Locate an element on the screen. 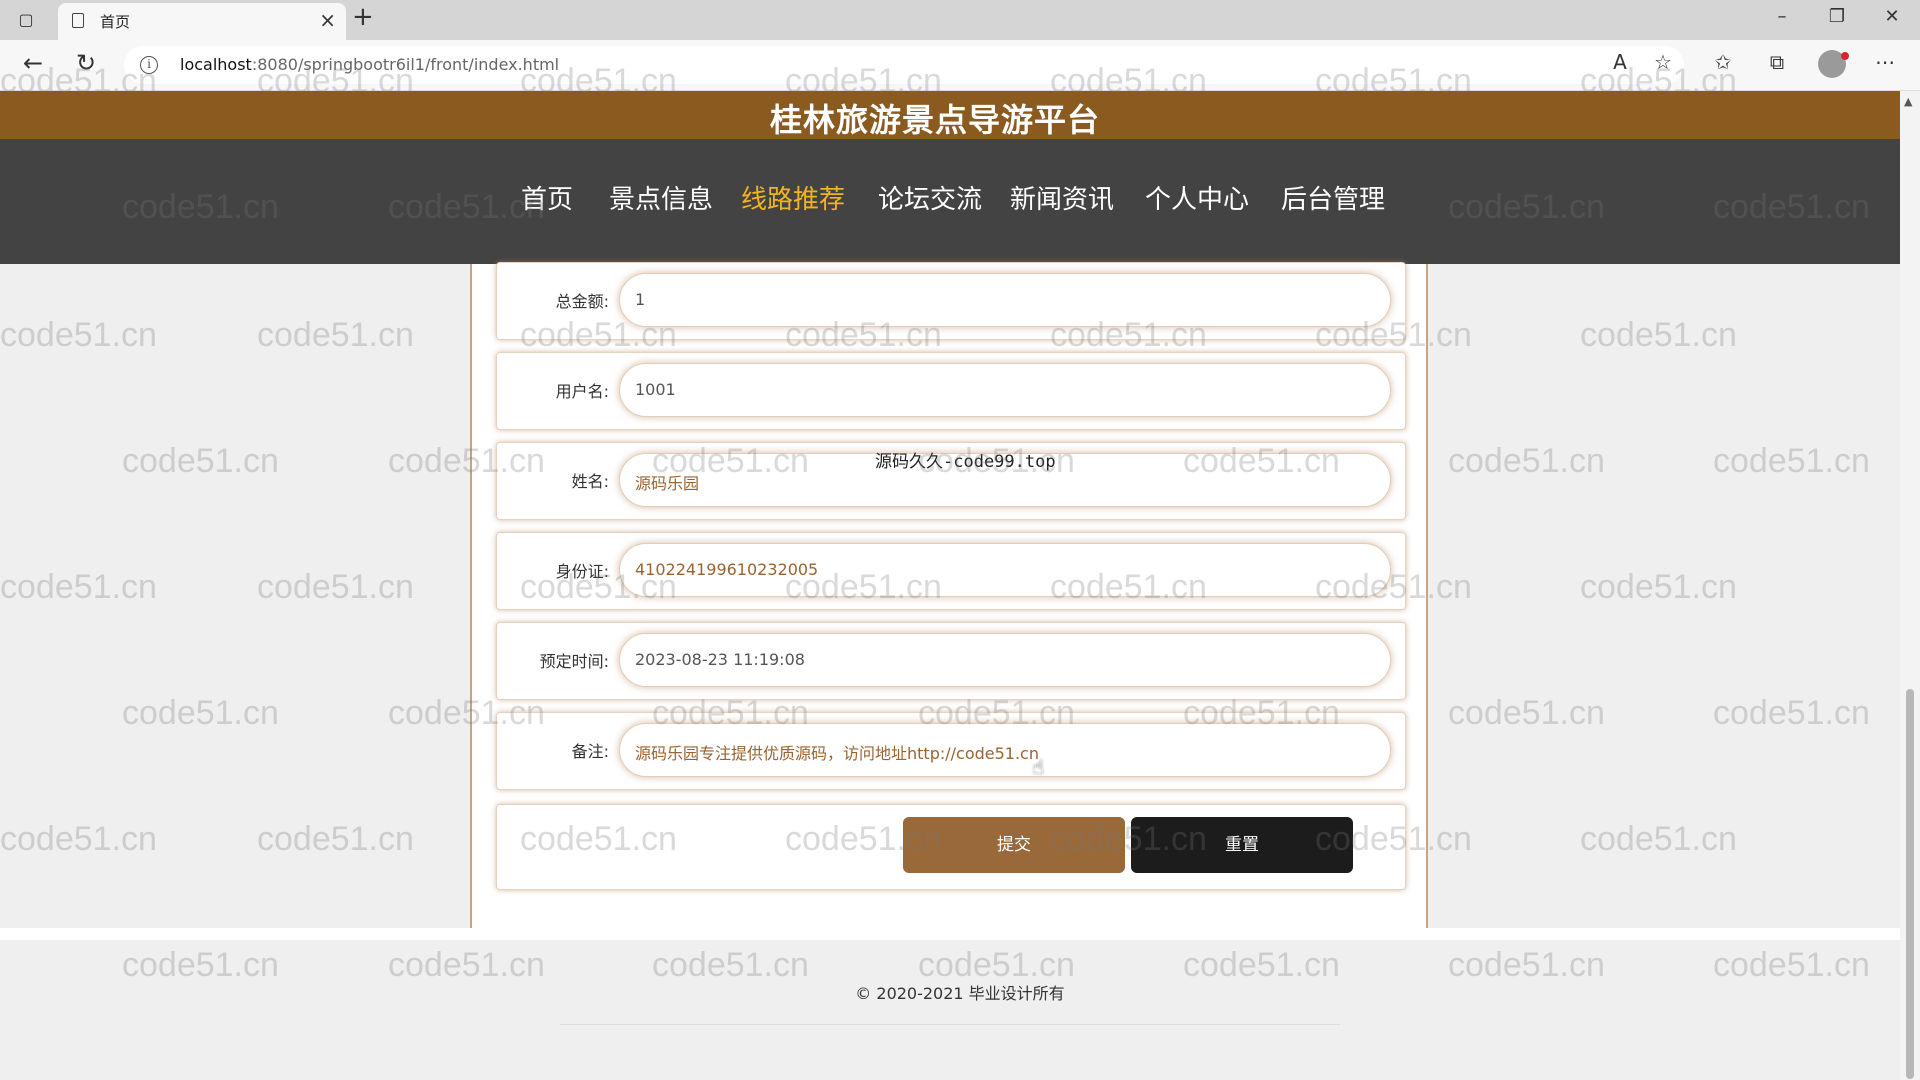  restore-icon: ❐ is located at coordinates (1837, 16).